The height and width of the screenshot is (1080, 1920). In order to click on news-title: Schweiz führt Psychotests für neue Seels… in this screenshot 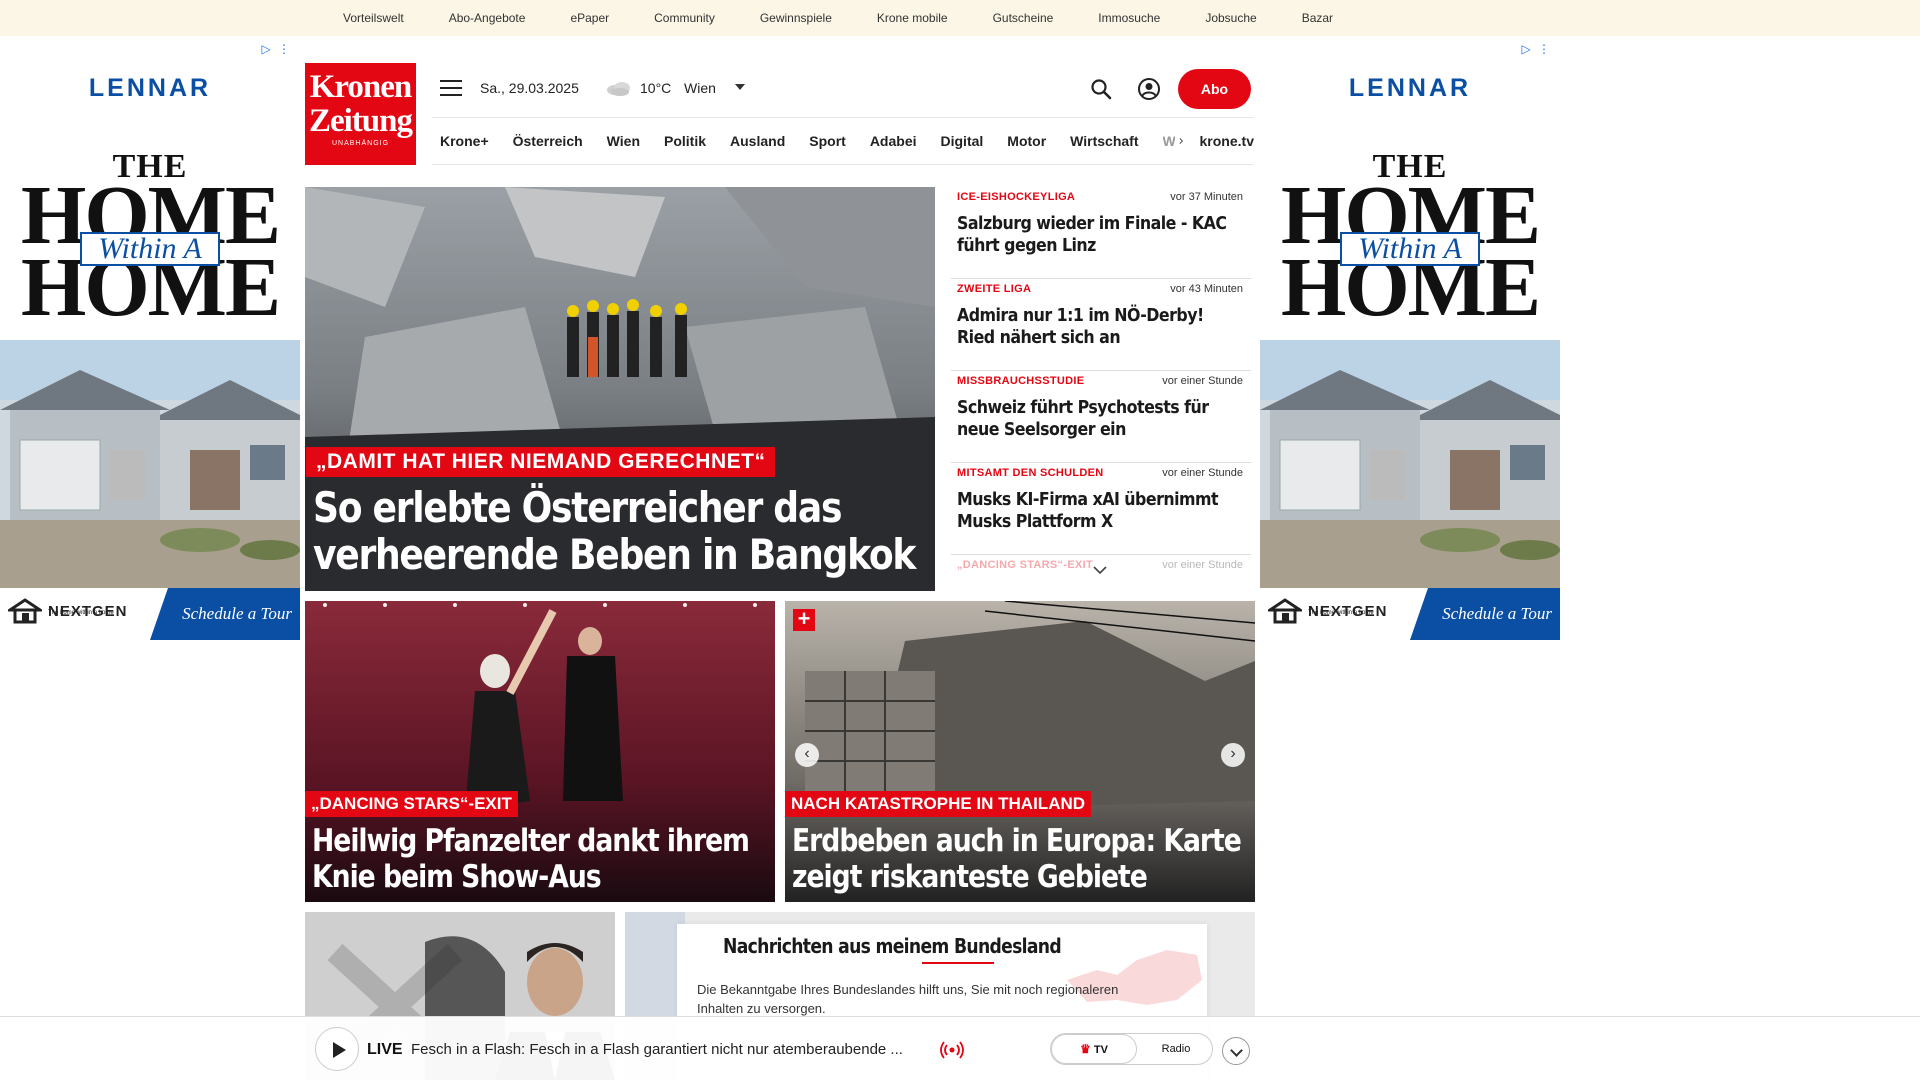, I will do `click(1098, 419)`.